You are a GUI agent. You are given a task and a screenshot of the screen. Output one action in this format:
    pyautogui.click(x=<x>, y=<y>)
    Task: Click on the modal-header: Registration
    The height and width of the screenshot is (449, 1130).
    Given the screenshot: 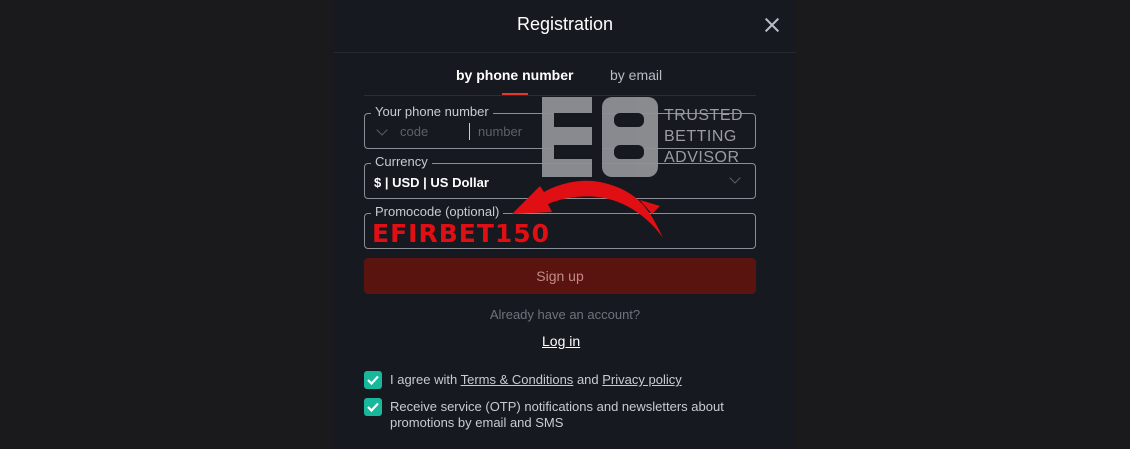 What is the action you would take?
    pyautogui.click(x=565, y=26)
    